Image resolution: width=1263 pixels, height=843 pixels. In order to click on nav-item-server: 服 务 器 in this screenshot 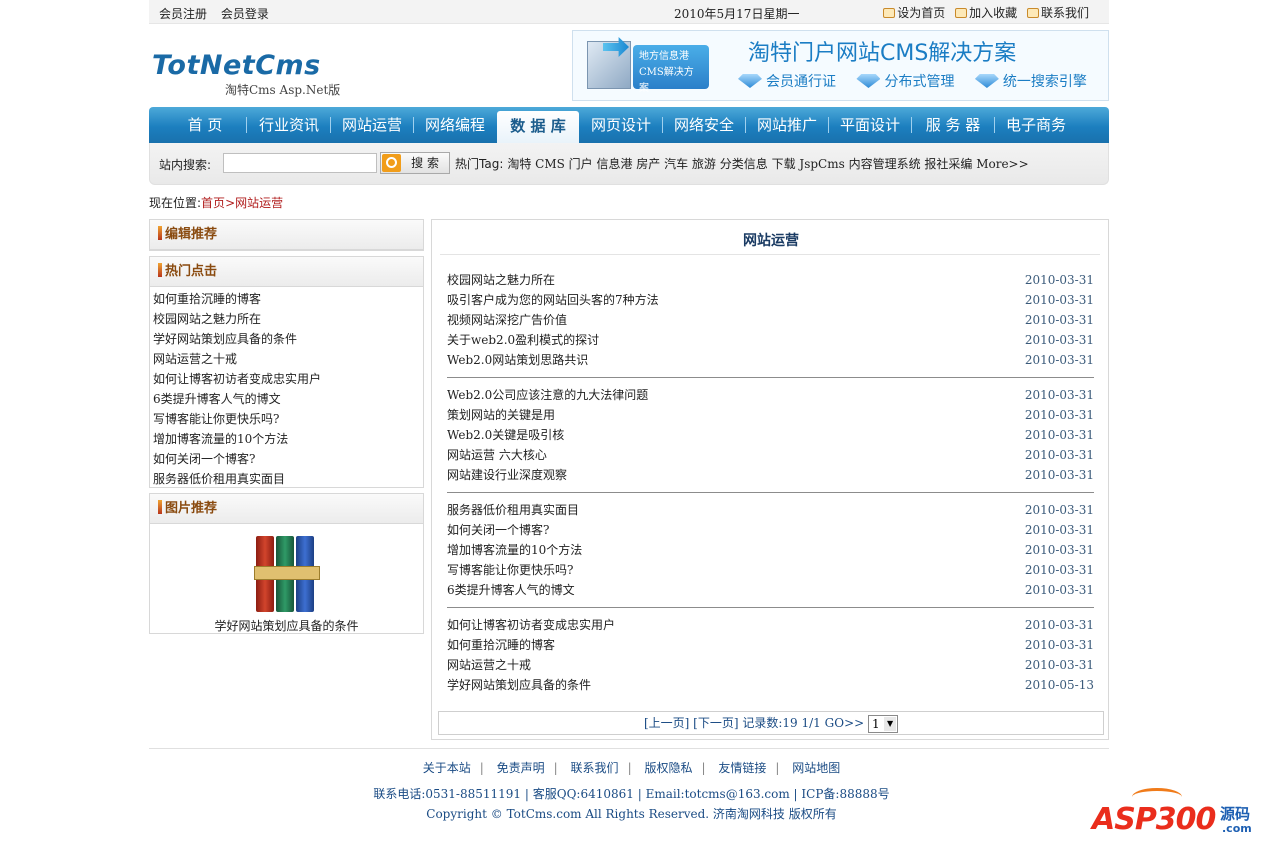, I will do `click(953, 125)`.